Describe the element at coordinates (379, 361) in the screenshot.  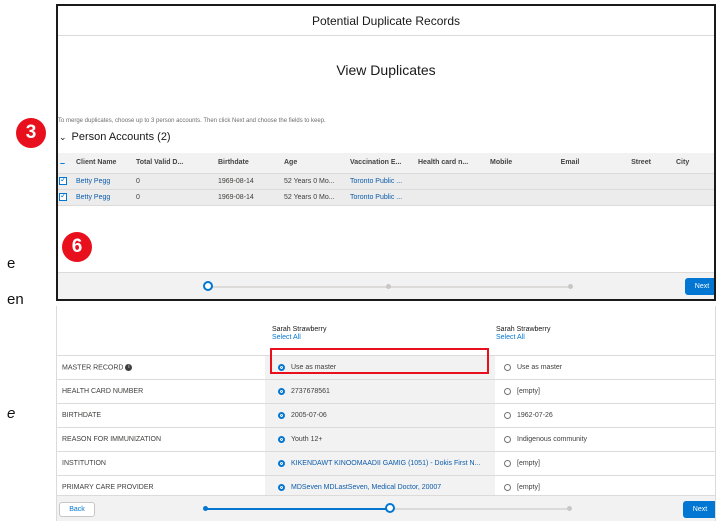
I see `master-record-highlight` at that location.